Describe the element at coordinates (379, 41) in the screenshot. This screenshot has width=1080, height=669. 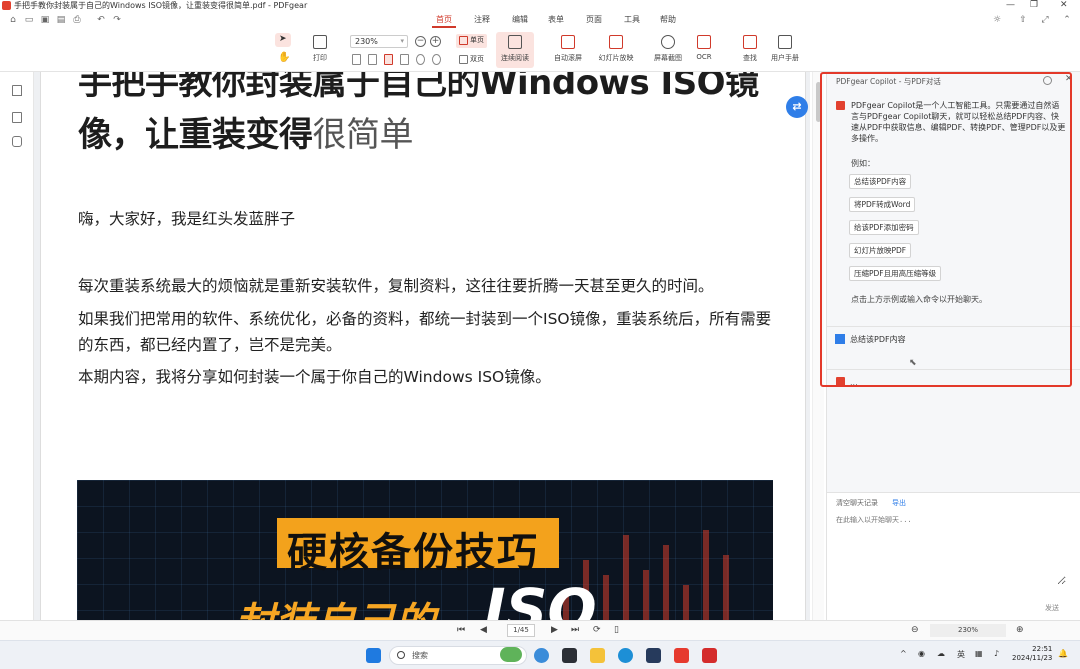
I see `zoom-select: 230% ▾` at that location.